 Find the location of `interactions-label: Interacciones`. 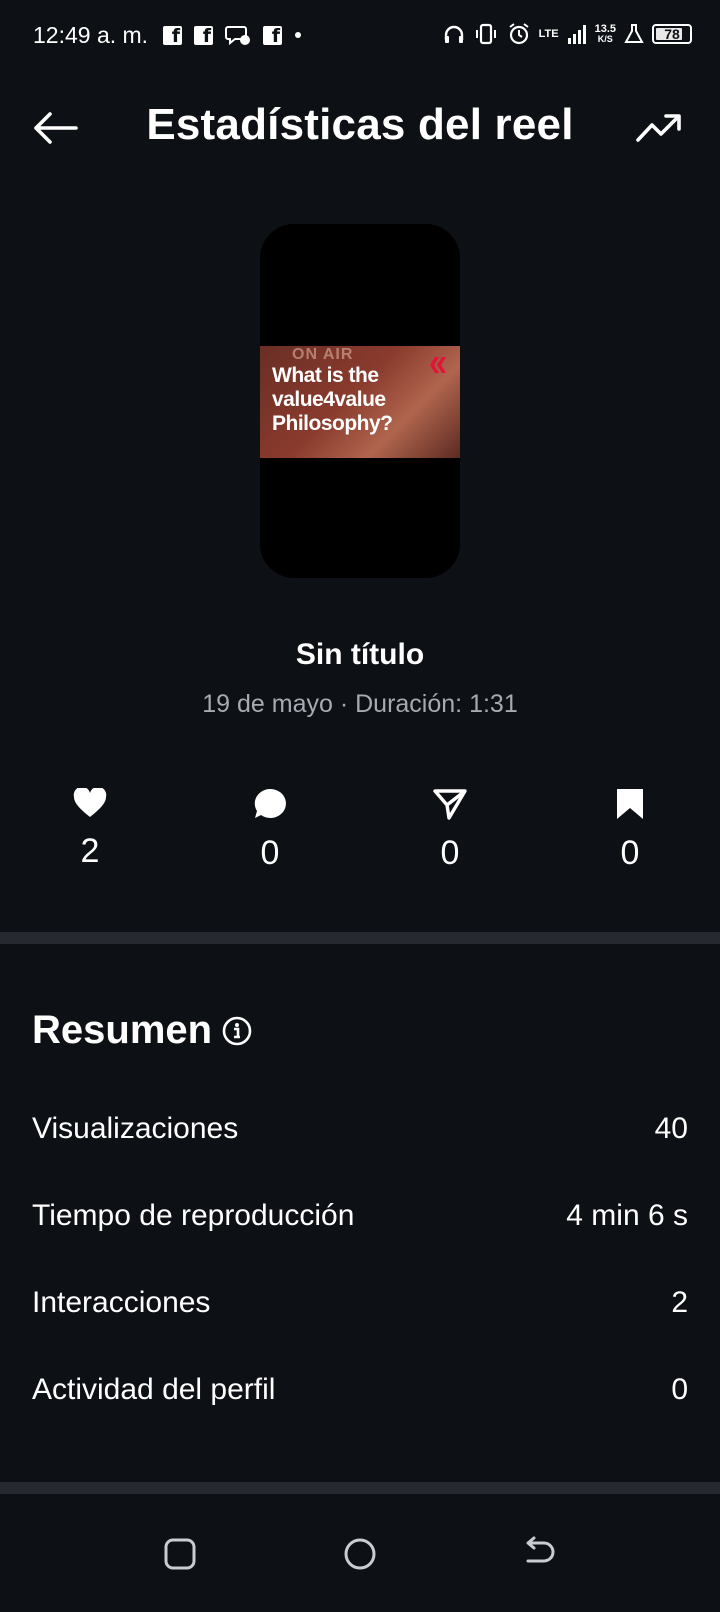

interactions-label: Interacciones is located at coordinates (121, 1302).